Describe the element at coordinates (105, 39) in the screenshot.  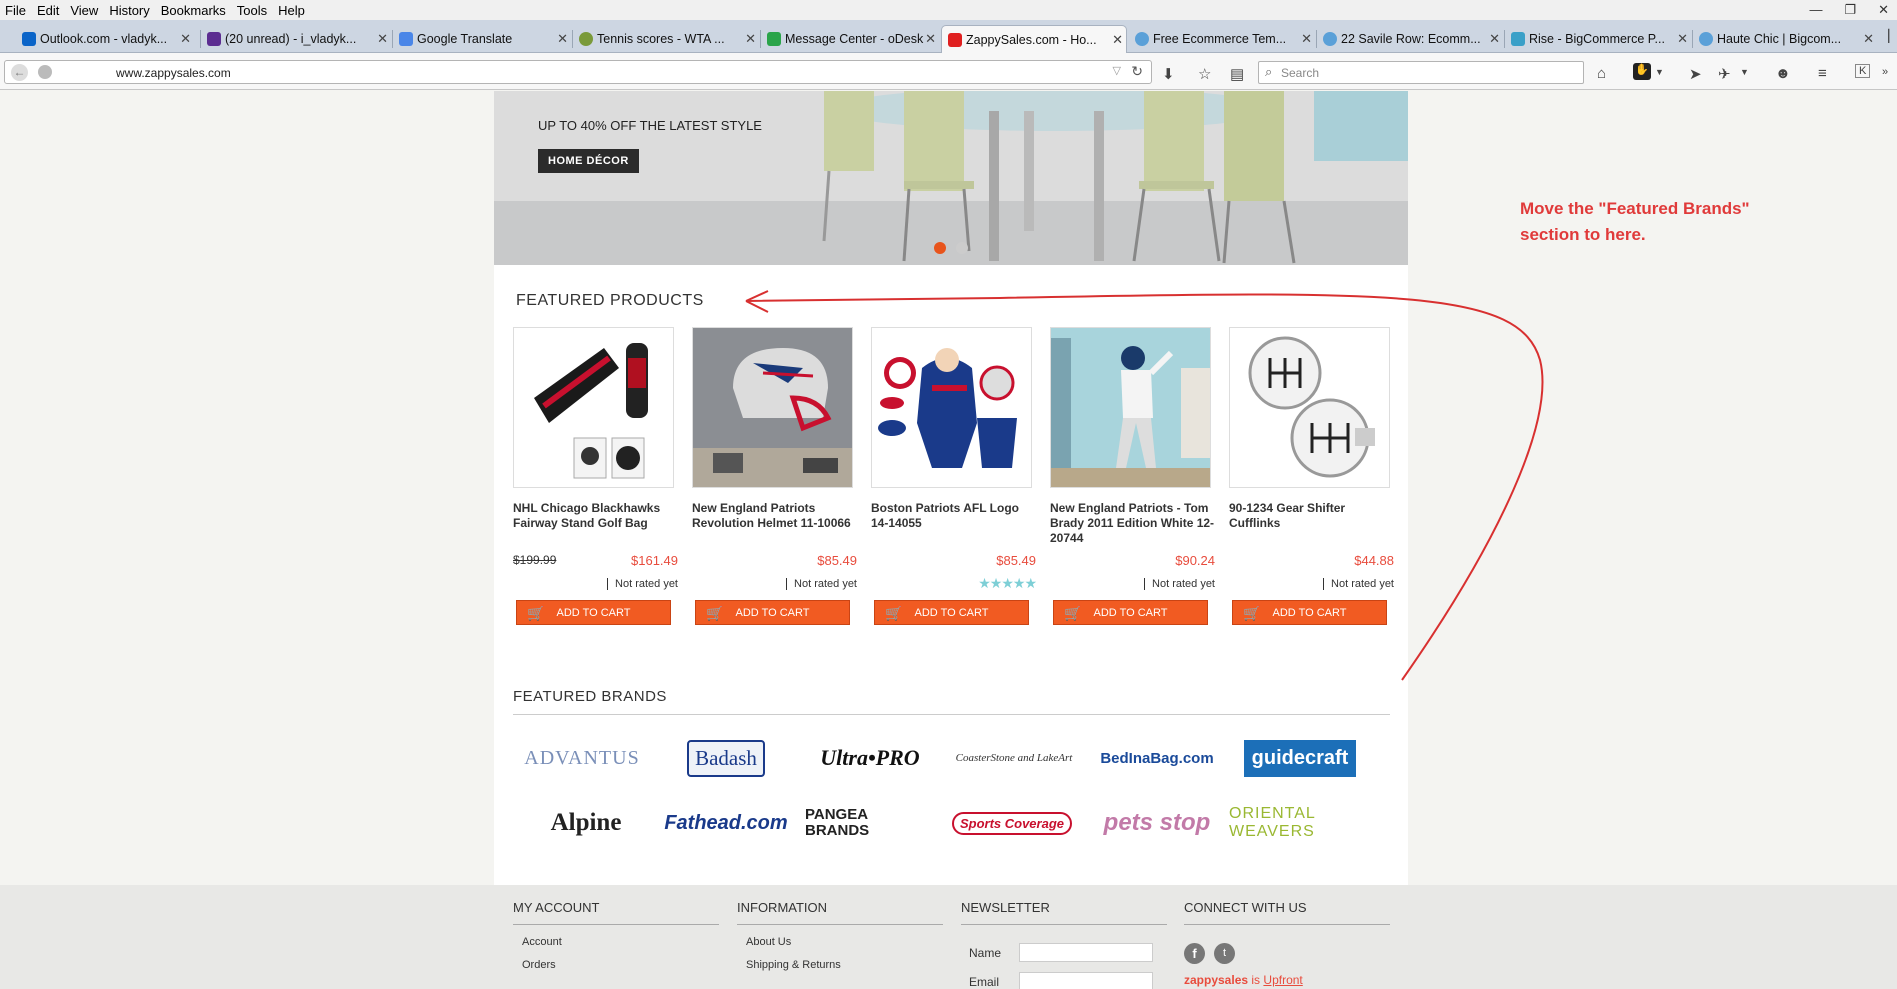
I see `tab-outlook: Outlook.com - vladyk... ✕` at that location.